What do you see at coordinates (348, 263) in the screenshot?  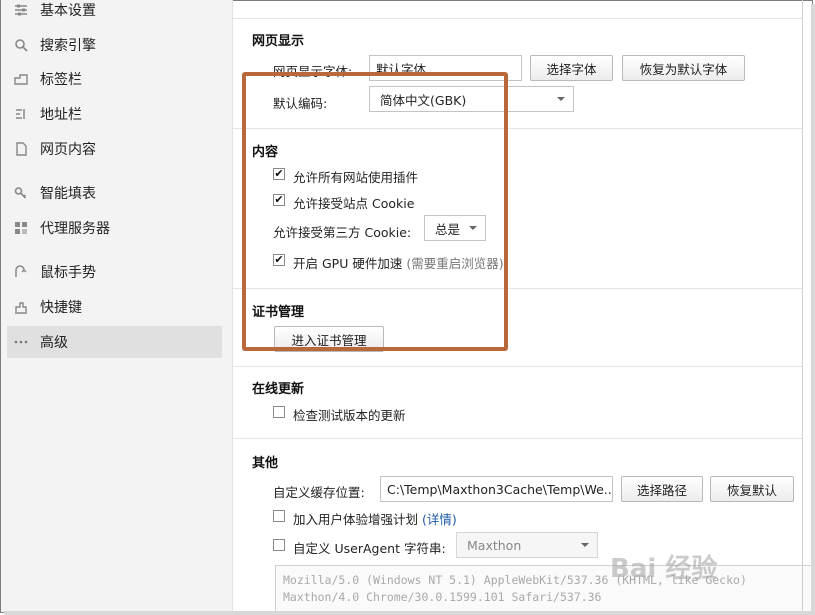 I see `gpu-label-text: 开启 GPU 硬件加速` at bounding box center [348, 263].